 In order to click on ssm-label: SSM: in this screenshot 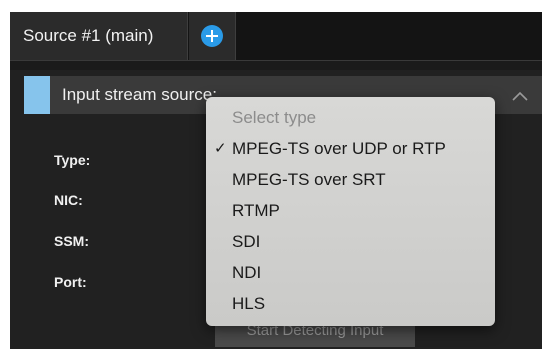, I will do `click(71, 241)`.